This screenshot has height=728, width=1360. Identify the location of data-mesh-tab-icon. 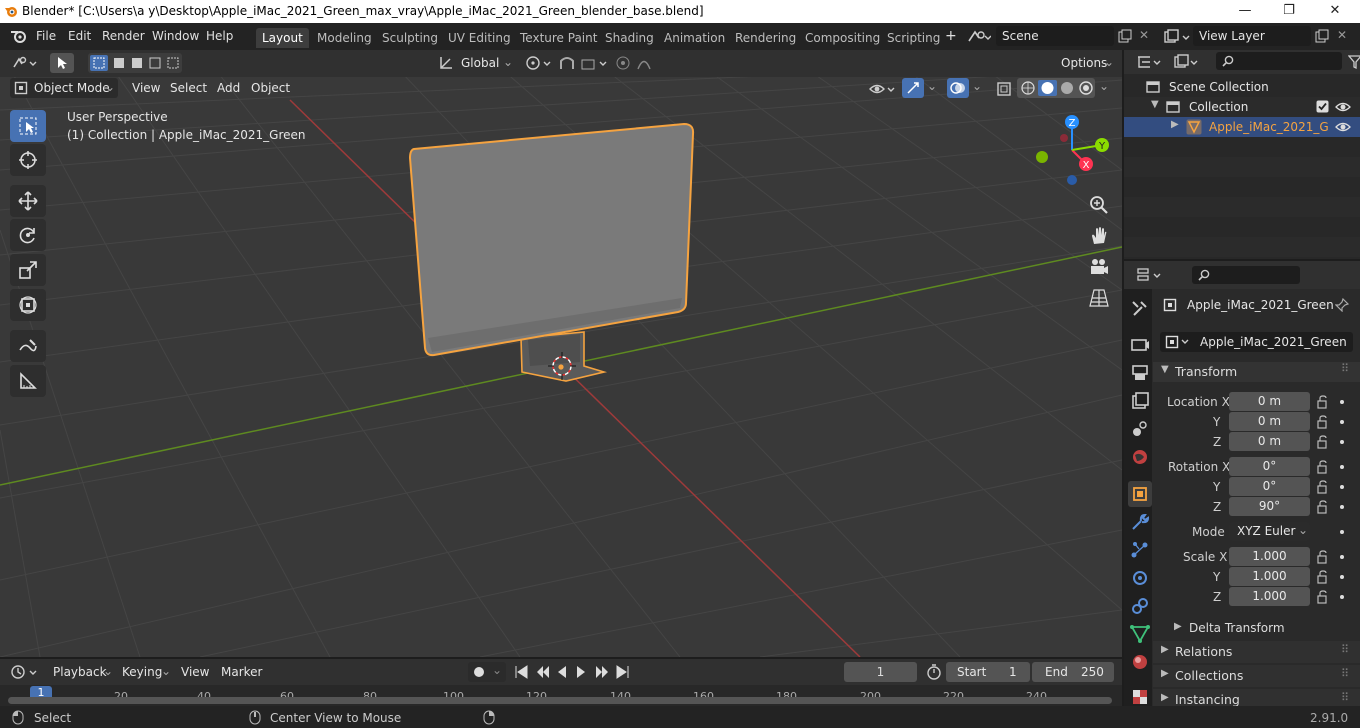
(1140, 634).